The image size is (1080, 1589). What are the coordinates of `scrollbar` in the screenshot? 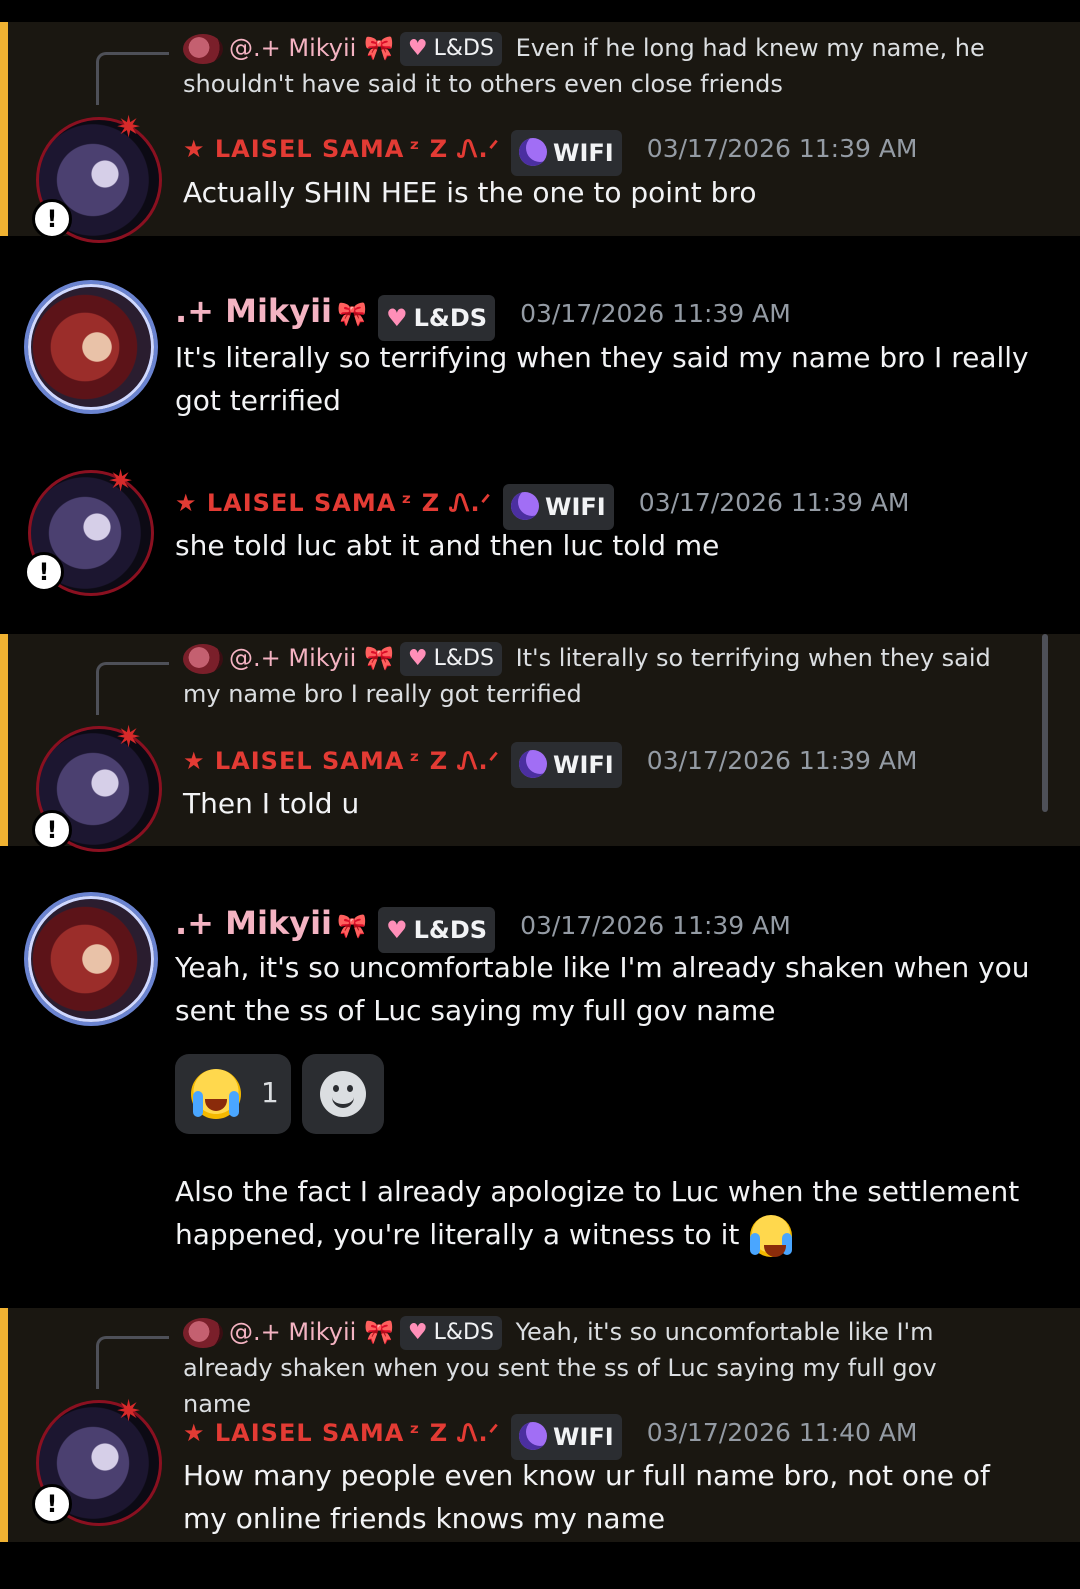 It's located at (1045, 723).